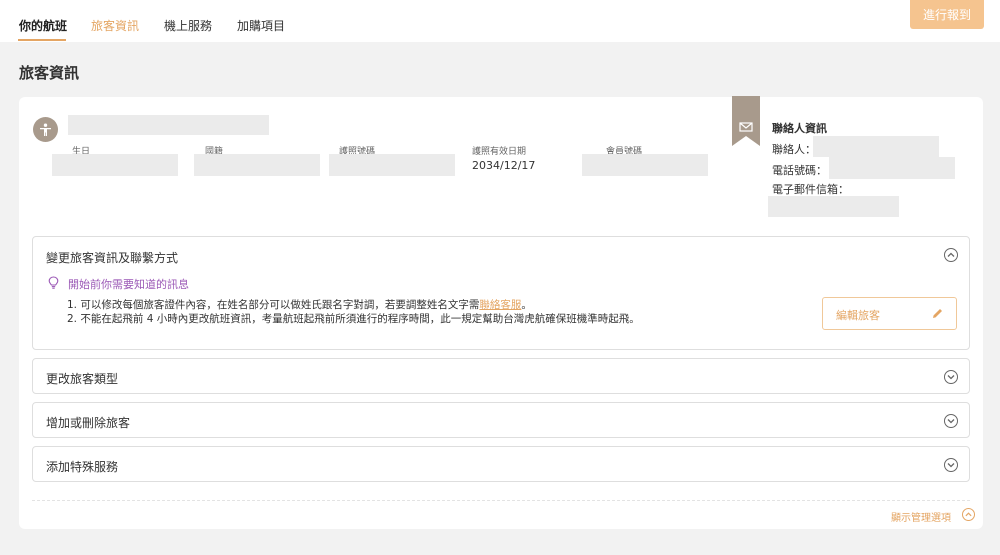  Describe the element at coordinates (257, 165) in the screenshot. I see `nationality-value-redacted` at that location.